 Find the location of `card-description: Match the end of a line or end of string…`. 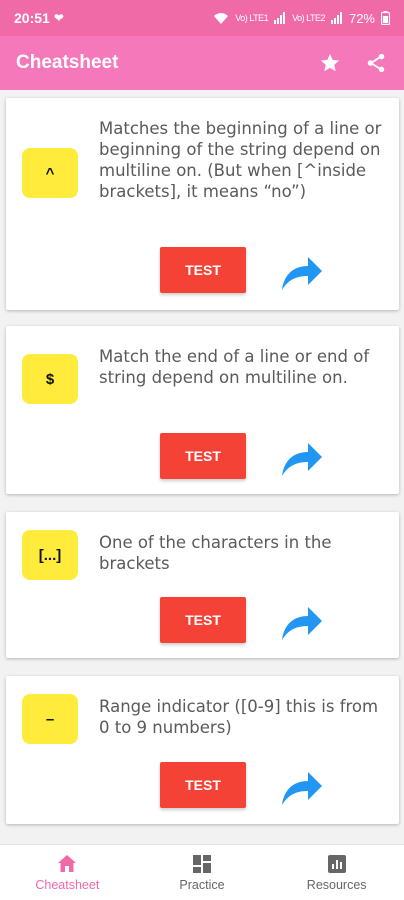

card-description: Match the end of a line or end of string… is located at coordinates (234, 367).